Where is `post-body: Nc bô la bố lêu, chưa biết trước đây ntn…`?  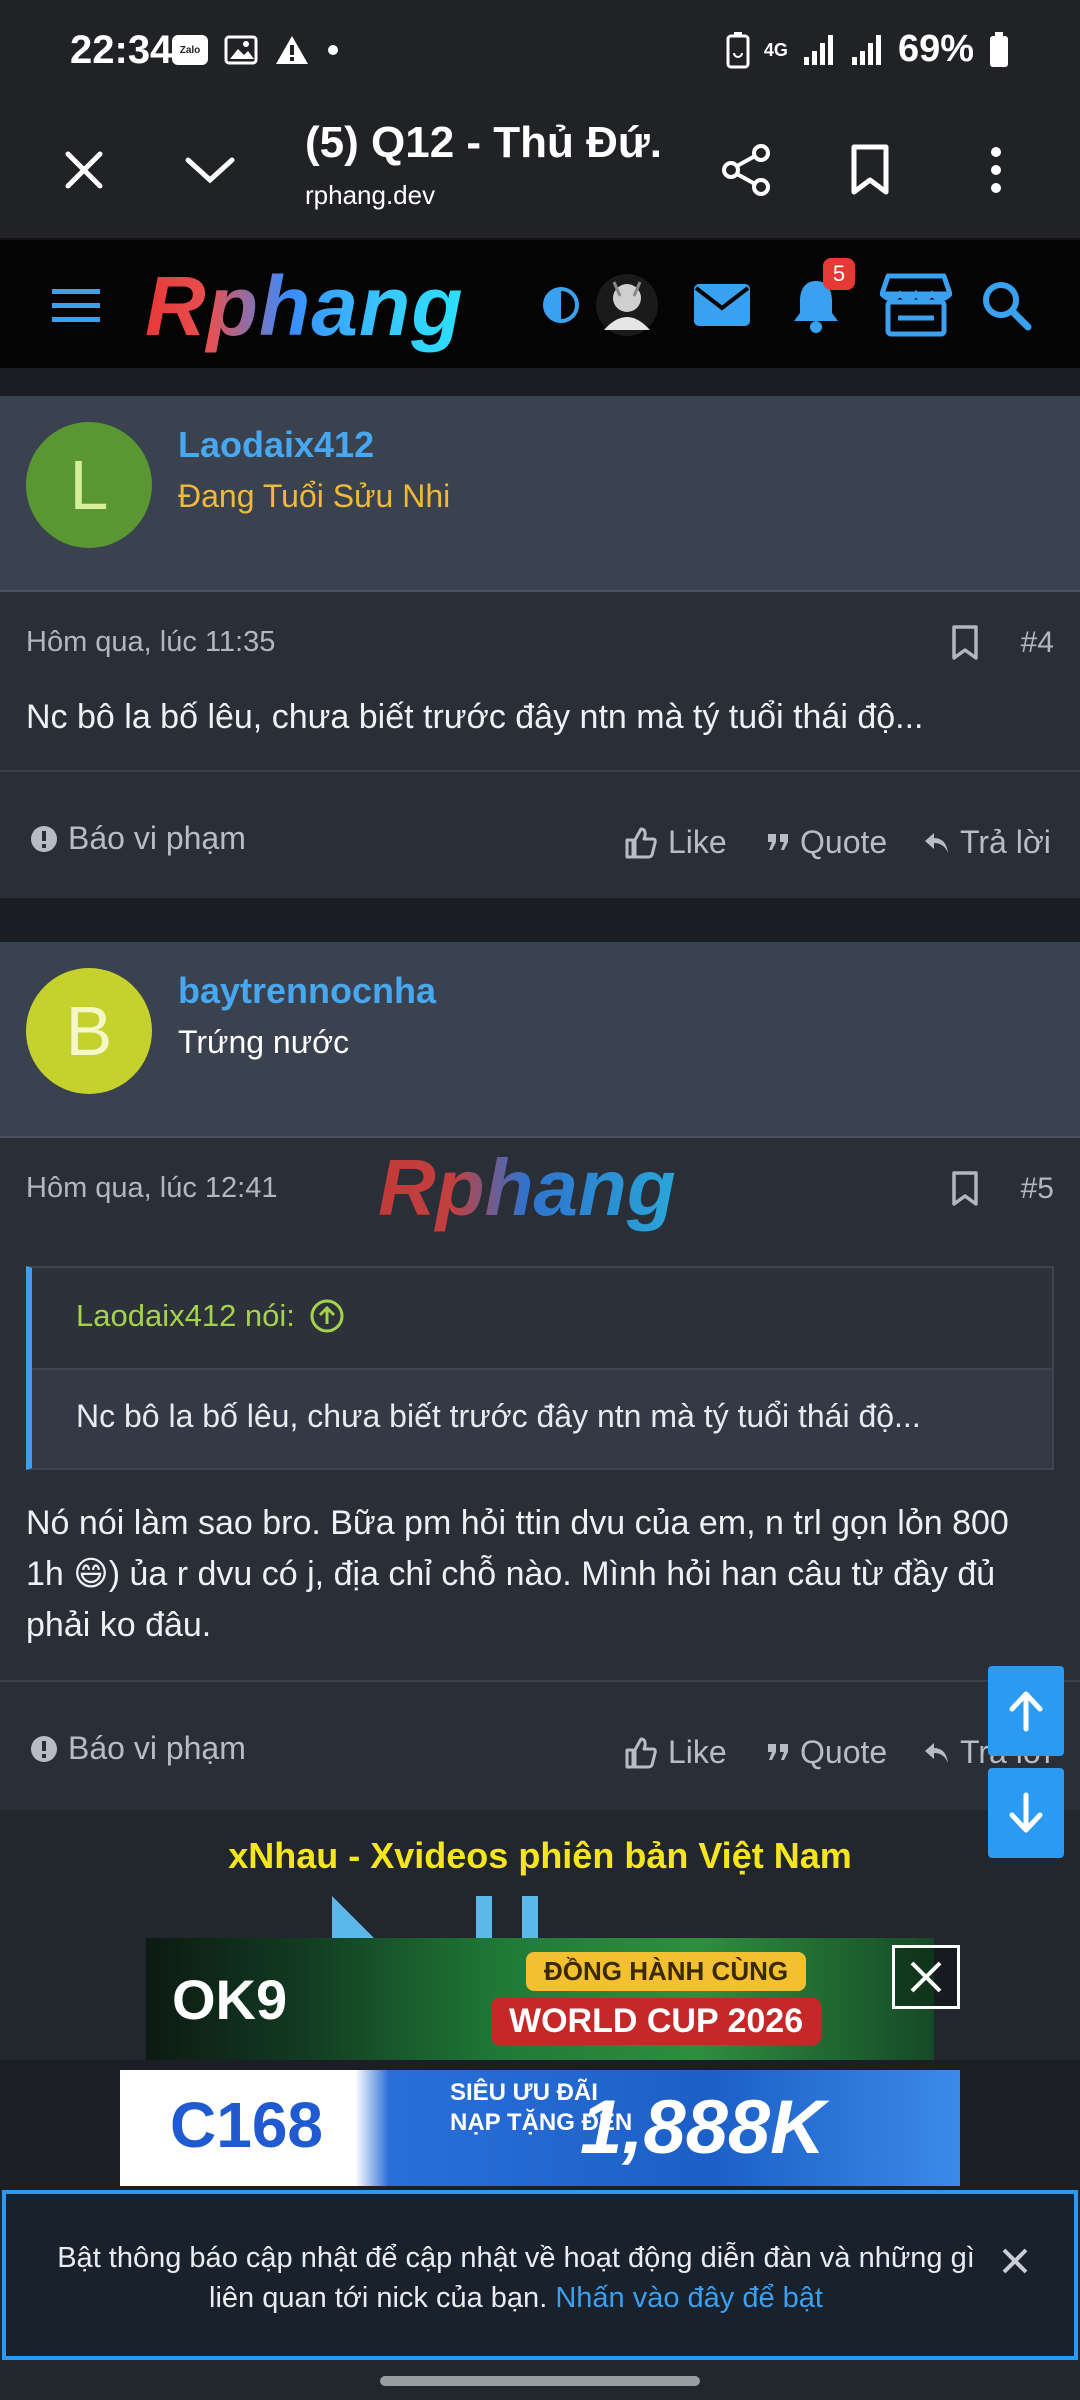 post-body: Nc bô la bố lêu, chưa biết trước đây ntn… is located at coordinates (475, 717).